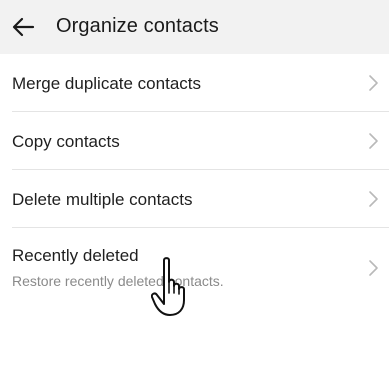  Describe the element at coordinates (137, 26) in the screenshot. I see `page-title: Organize contacts` at that location.